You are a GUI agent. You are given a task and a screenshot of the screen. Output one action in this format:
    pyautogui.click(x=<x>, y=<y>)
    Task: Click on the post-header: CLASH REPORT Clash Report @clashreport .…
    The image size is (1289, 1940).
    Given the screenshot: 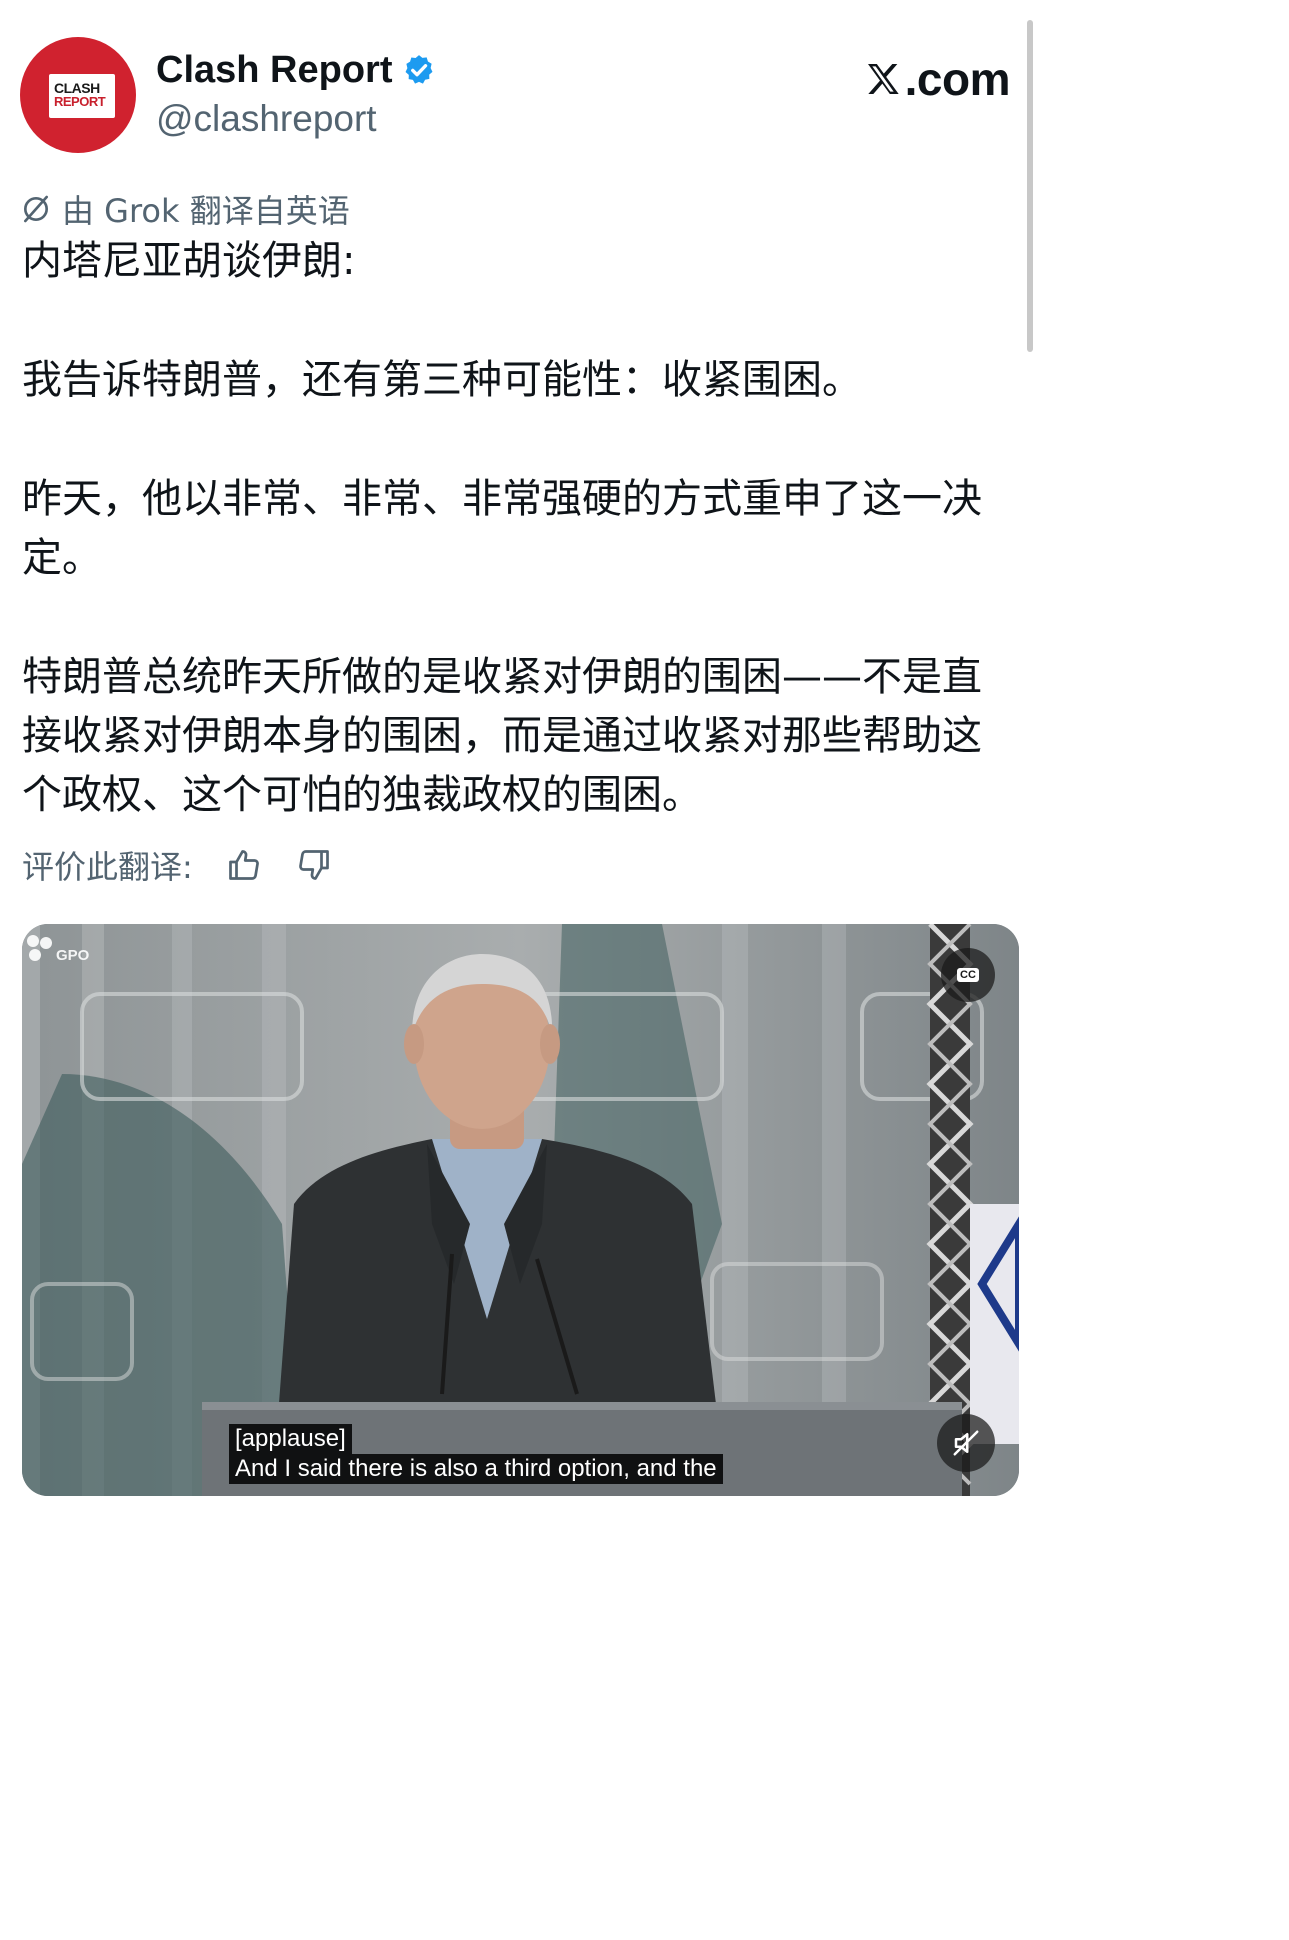 What is the action you would take?
    pyautogui.click(x=515, y=96)
    